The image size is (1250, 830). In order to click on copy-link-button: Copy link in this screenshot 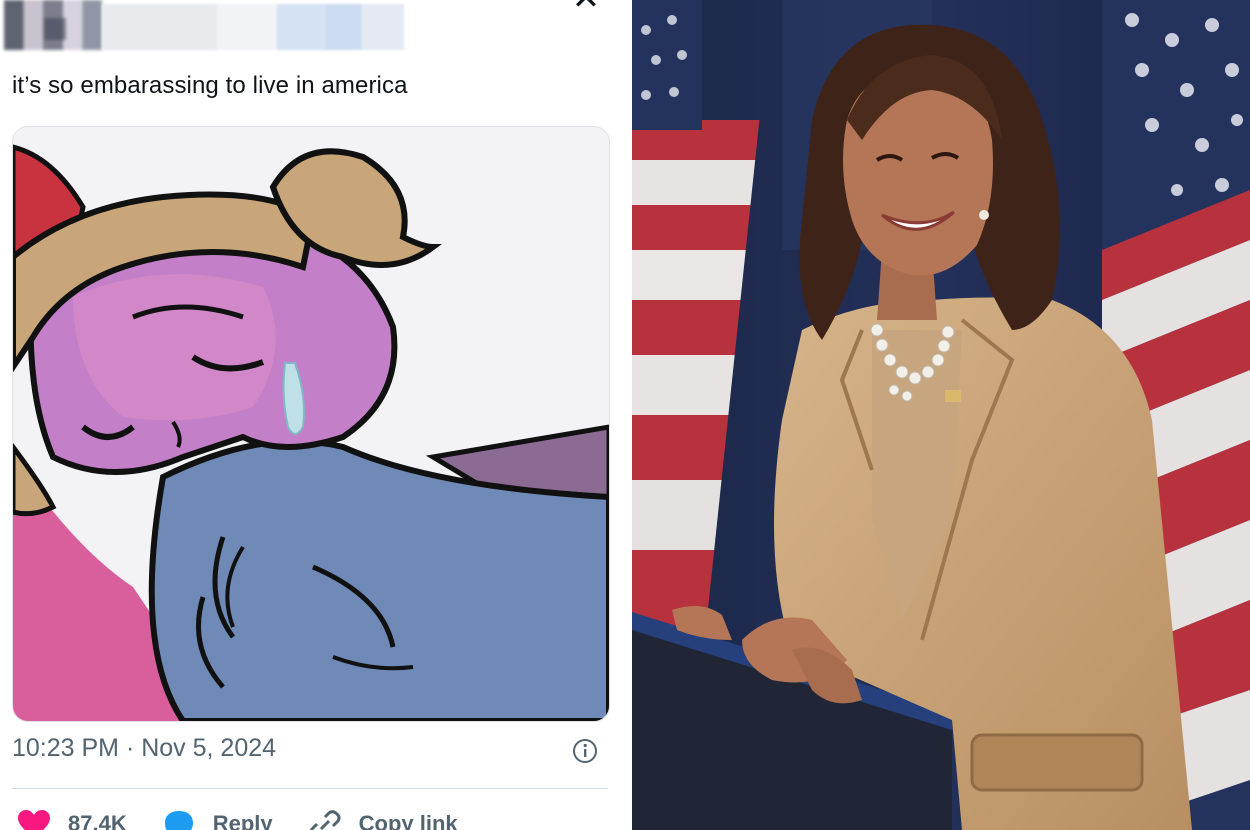, I will do `click(382, 819)`.